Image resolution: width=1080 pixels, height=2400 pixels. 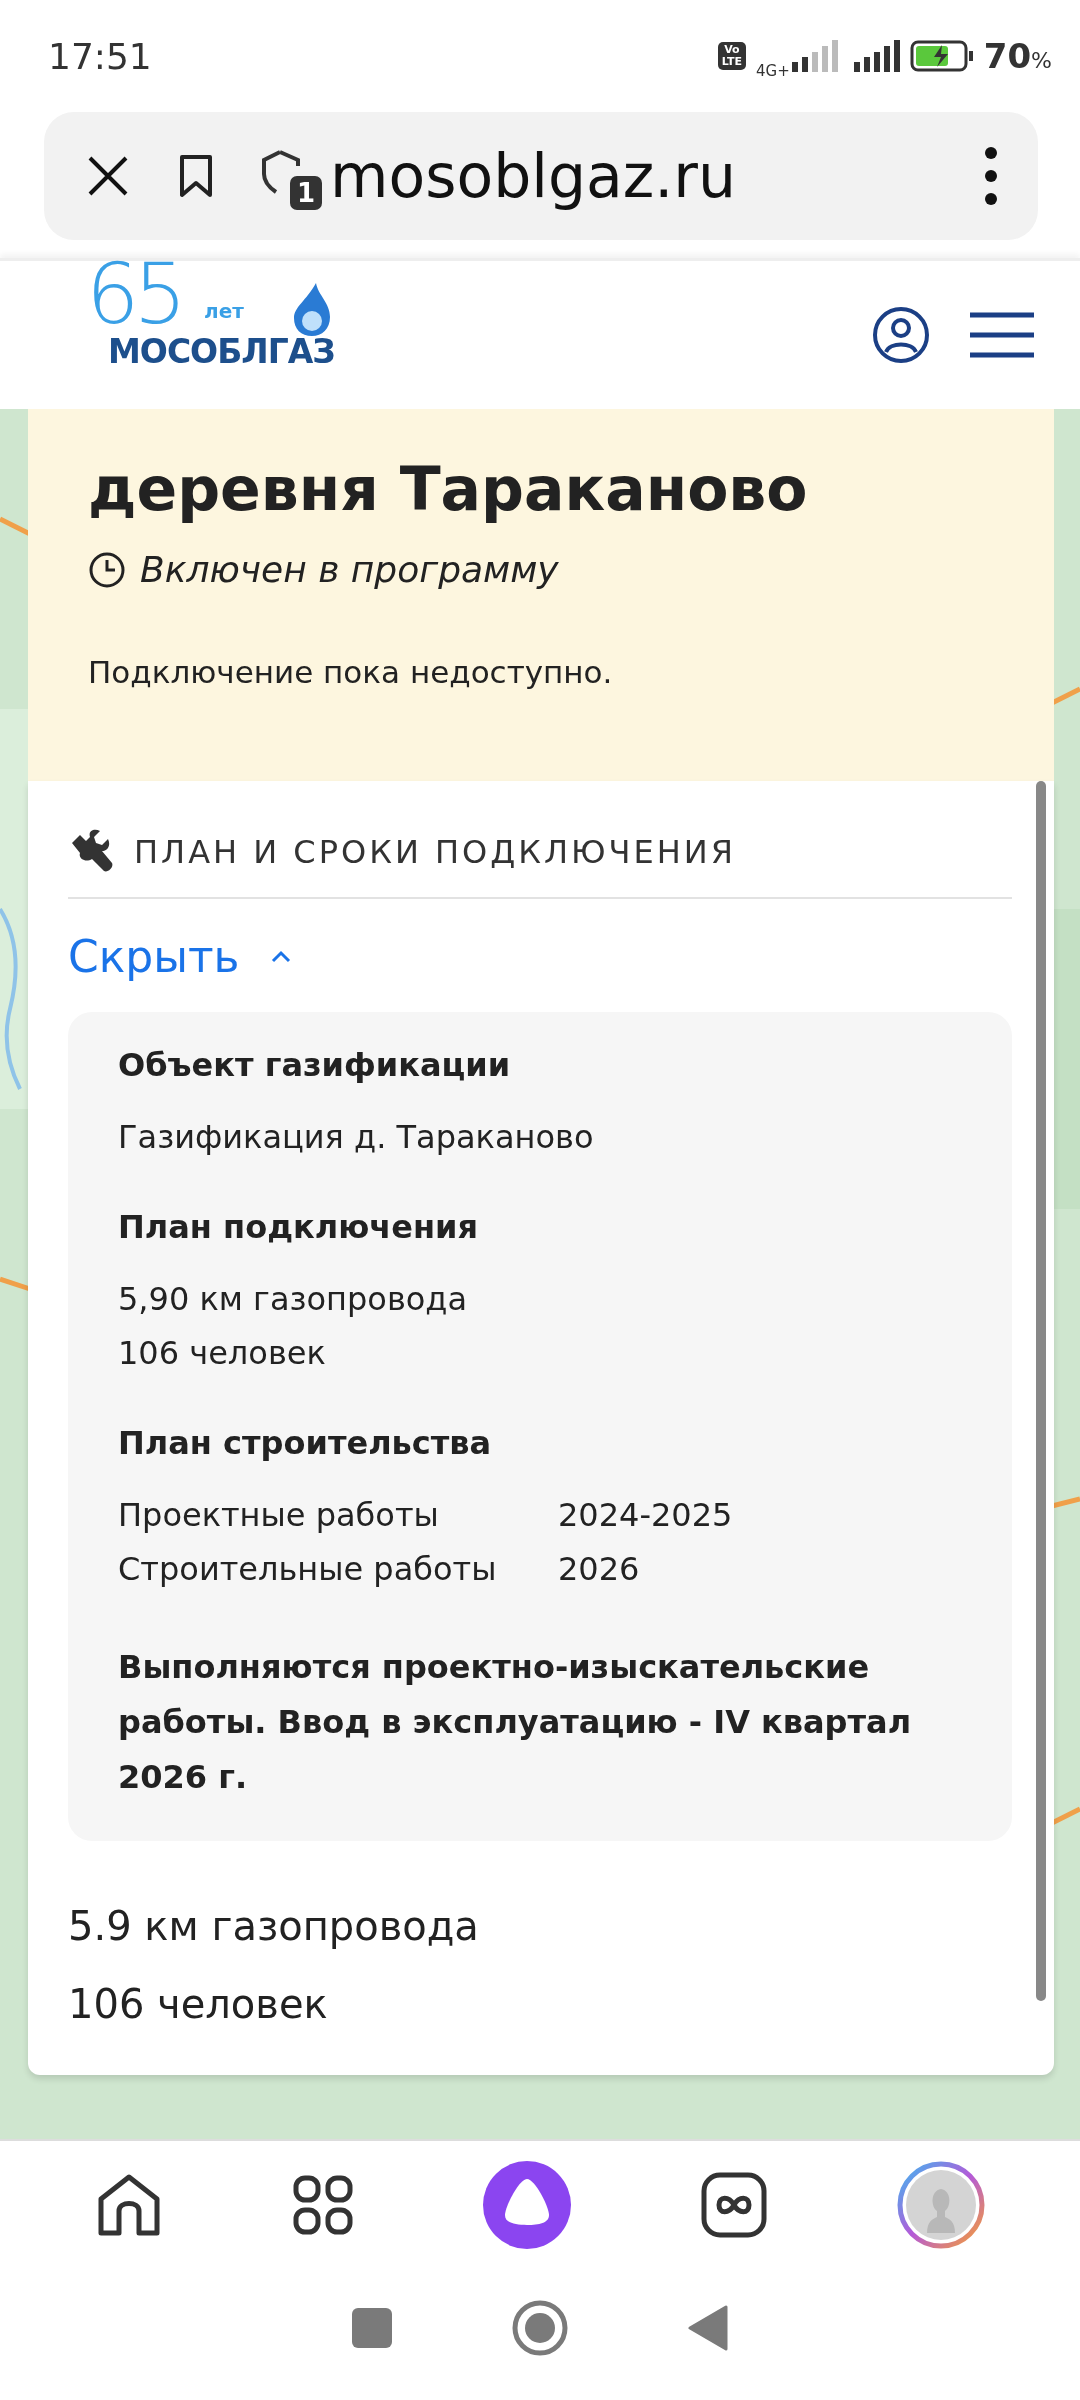 I want to click on chevron-icon, so click(x=280, y=956).